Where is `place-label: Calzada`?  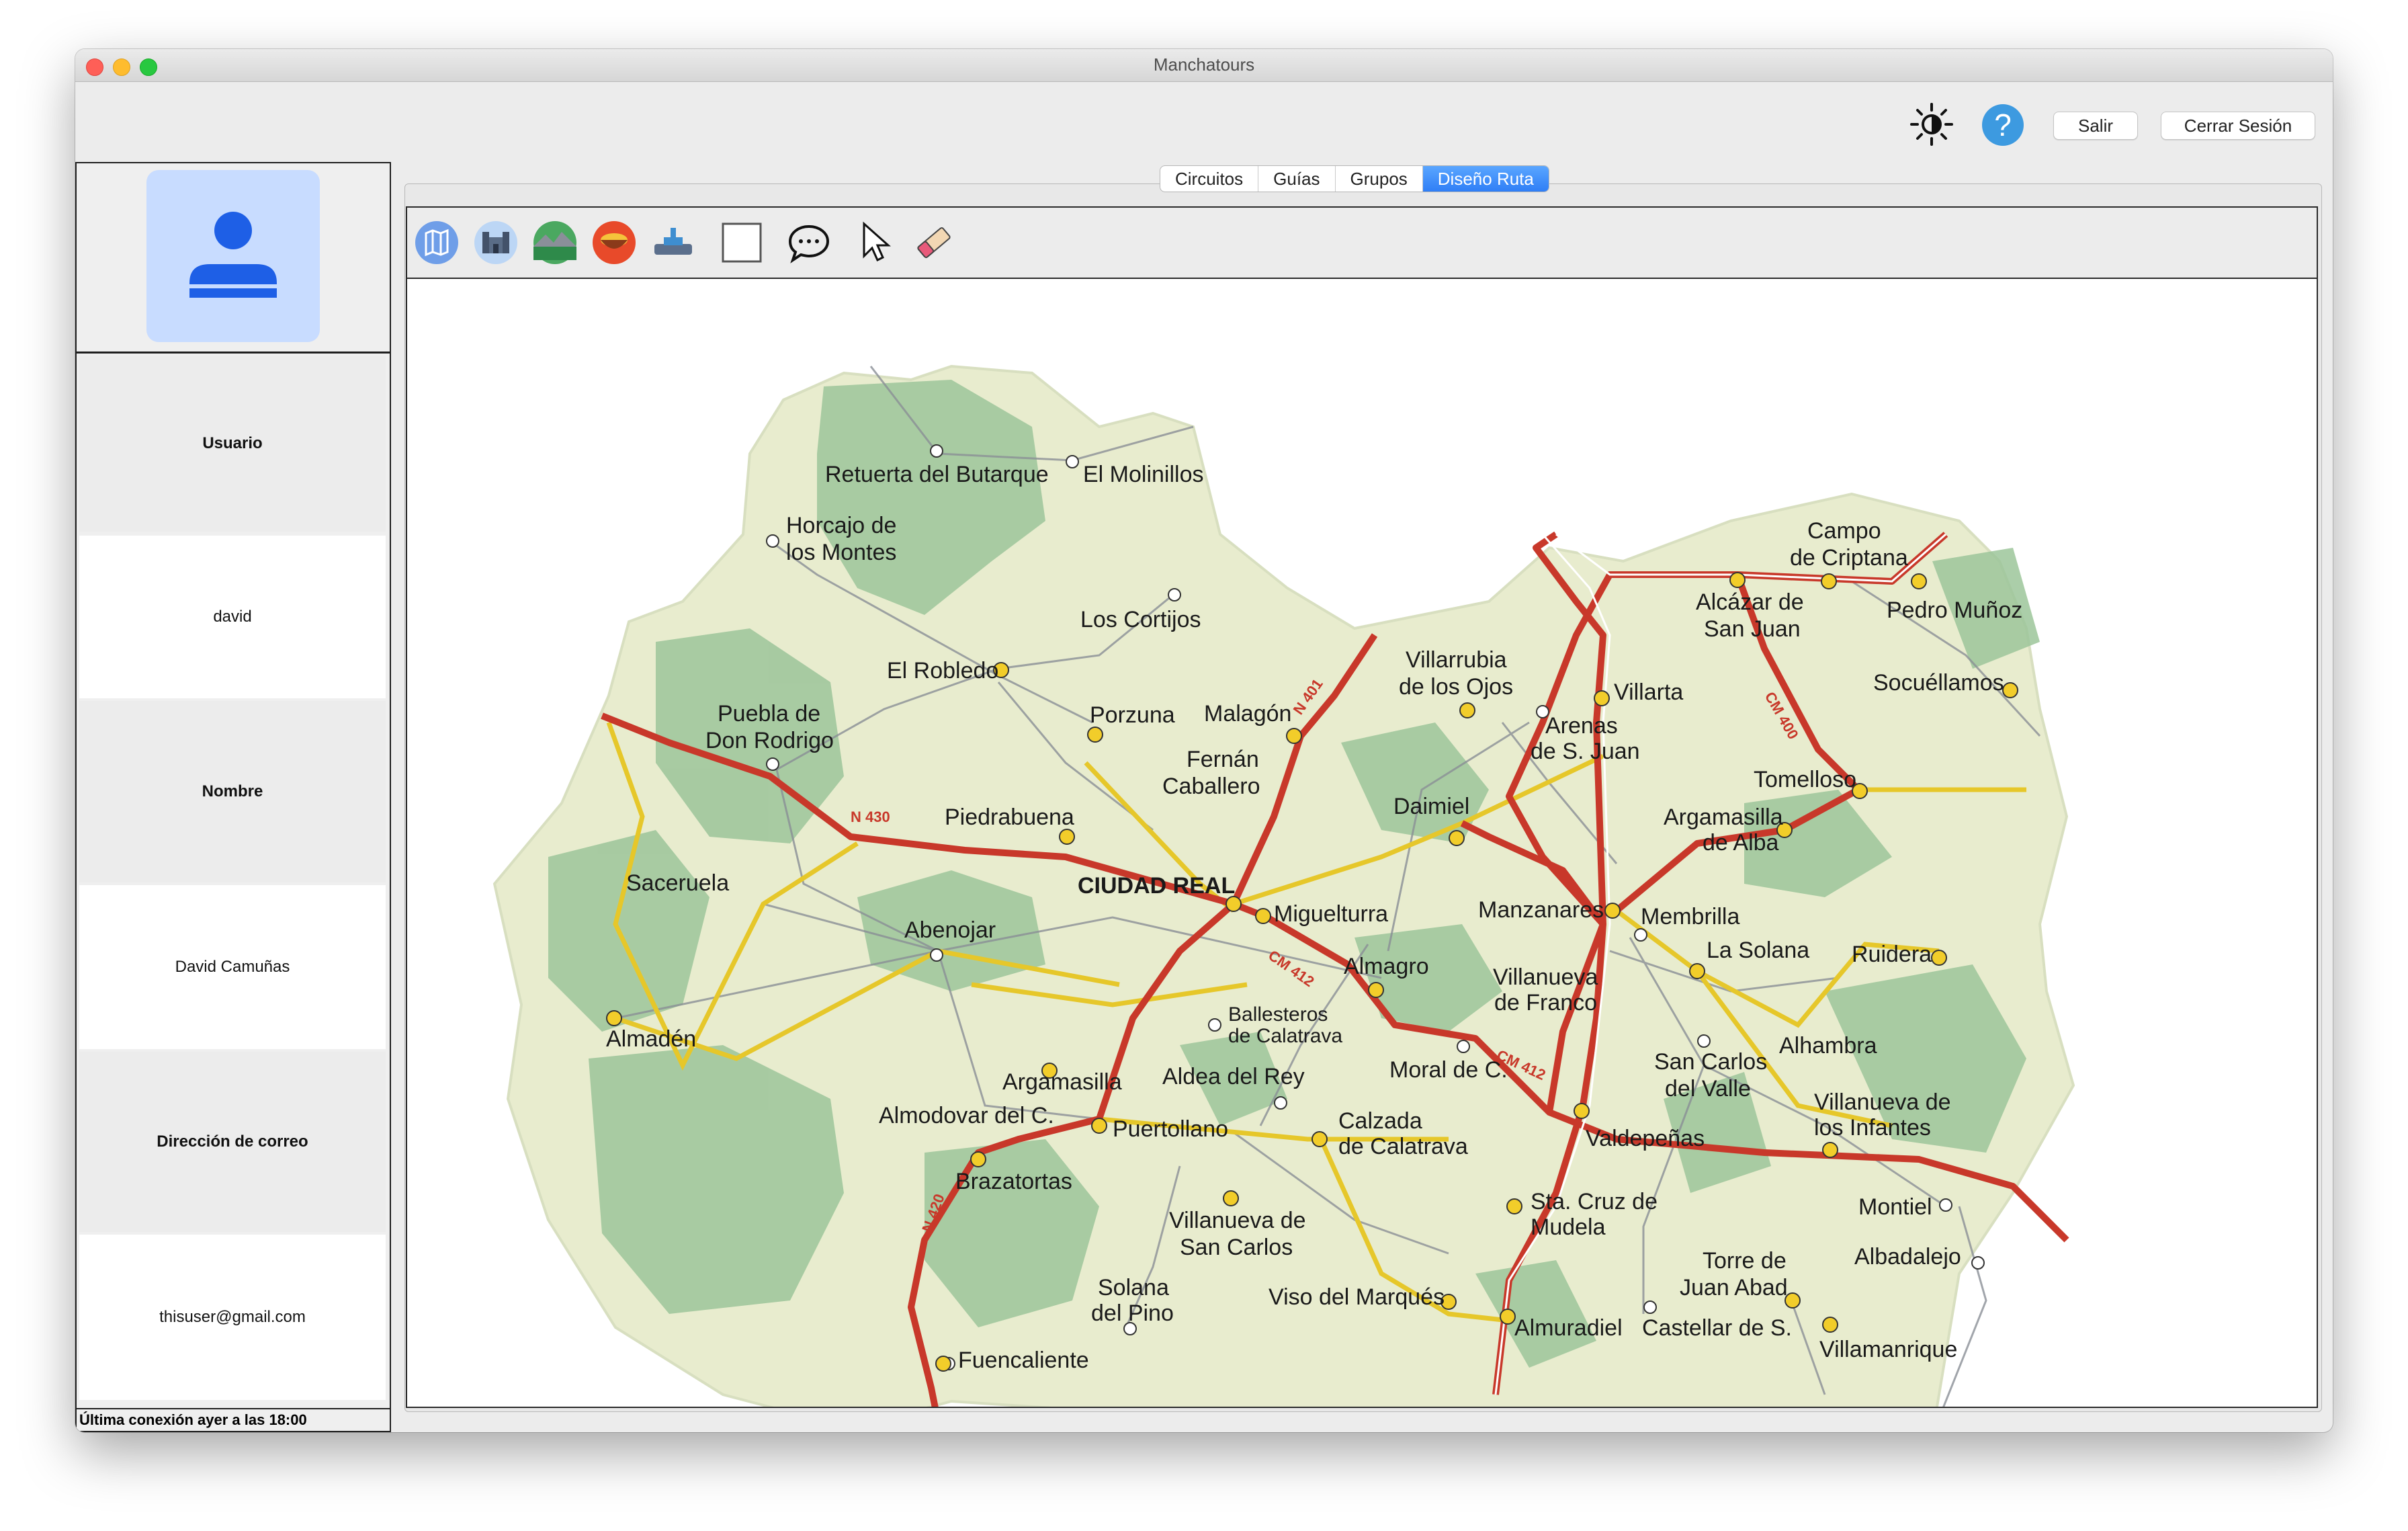 place-label: Calzada is located at coordinates (1380, 1121).